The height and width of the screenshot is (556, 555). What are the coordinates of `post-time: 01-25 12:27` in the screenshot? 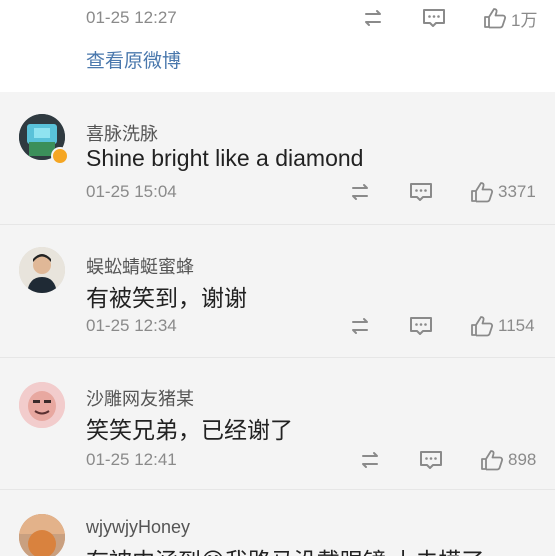 It's located at (131, 17).